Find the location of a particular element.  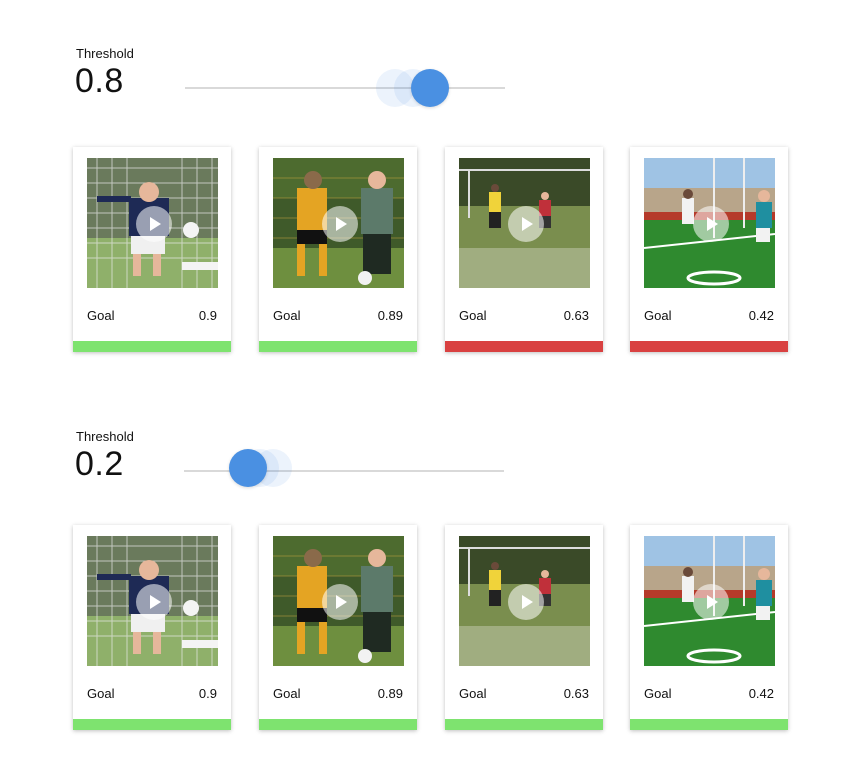

threshold-value: 0.2 is located at coordinates (99, 464).